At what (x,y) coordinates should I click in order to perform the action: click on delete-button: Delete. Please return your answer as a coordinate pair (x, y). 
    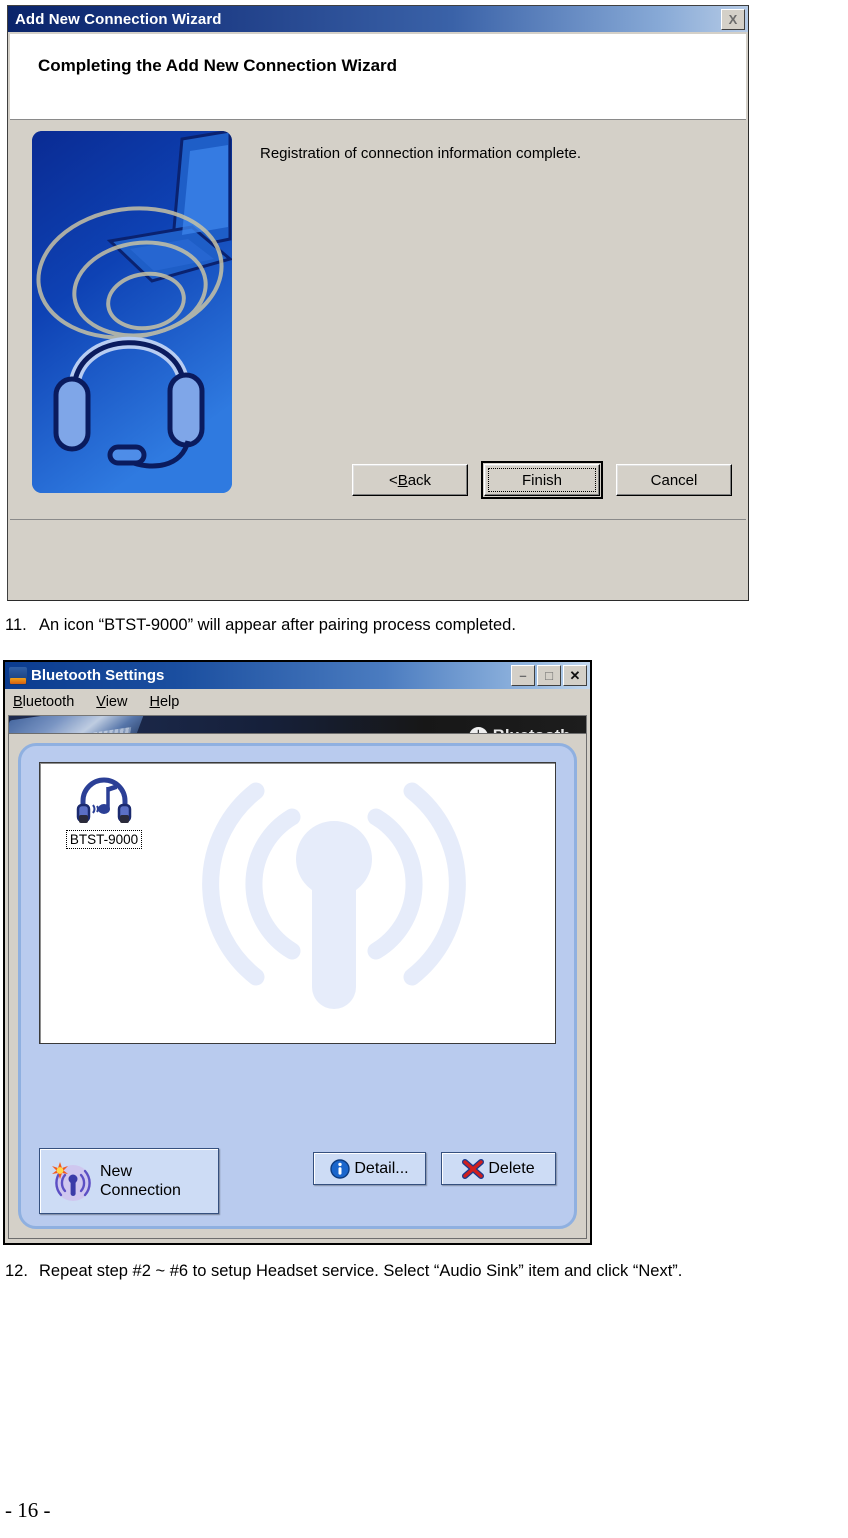
    Looking at the image, I should click on (498, 1168).